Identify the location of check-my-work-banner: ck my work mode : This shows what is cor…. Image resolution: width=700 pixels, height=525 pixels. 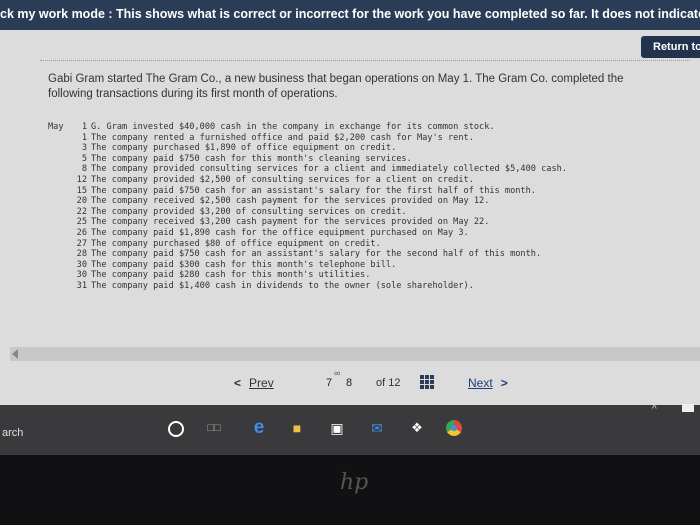
(350, 15).